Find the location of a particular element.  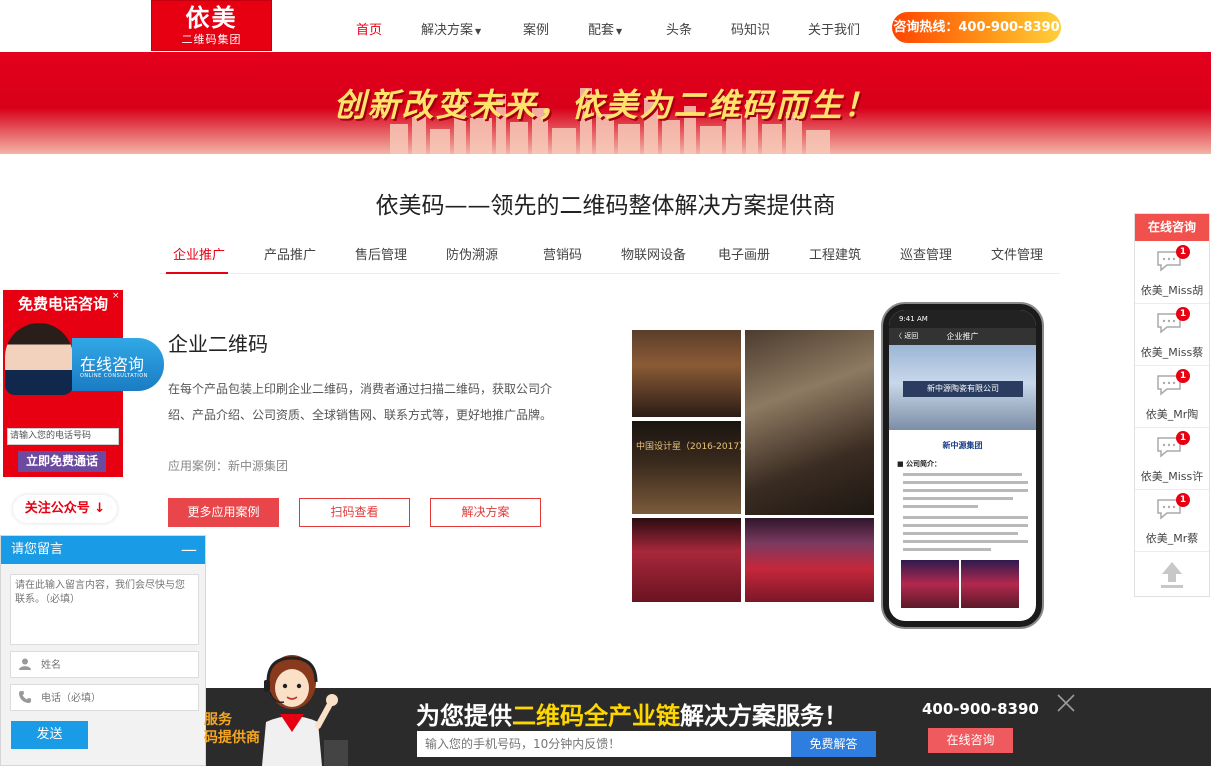

support-agent-avatar is located at coordinates (39, 359).